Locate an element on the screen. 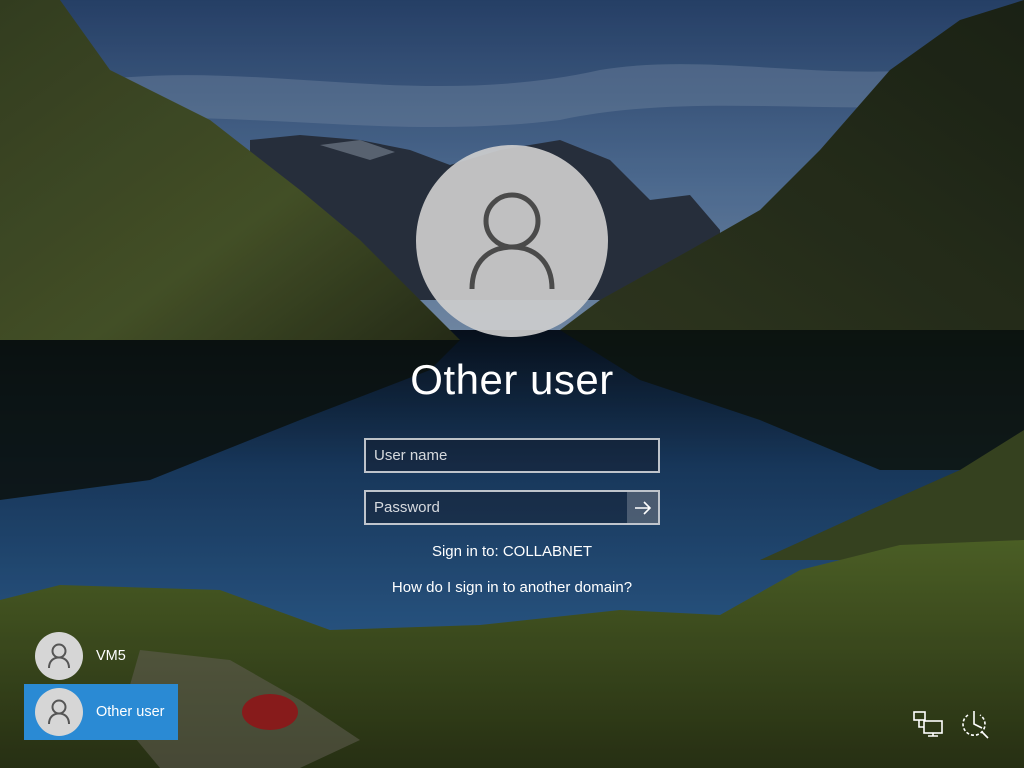  signin-domain-text: Sign in to: COLLABNET is located at coordinates (512, 551).